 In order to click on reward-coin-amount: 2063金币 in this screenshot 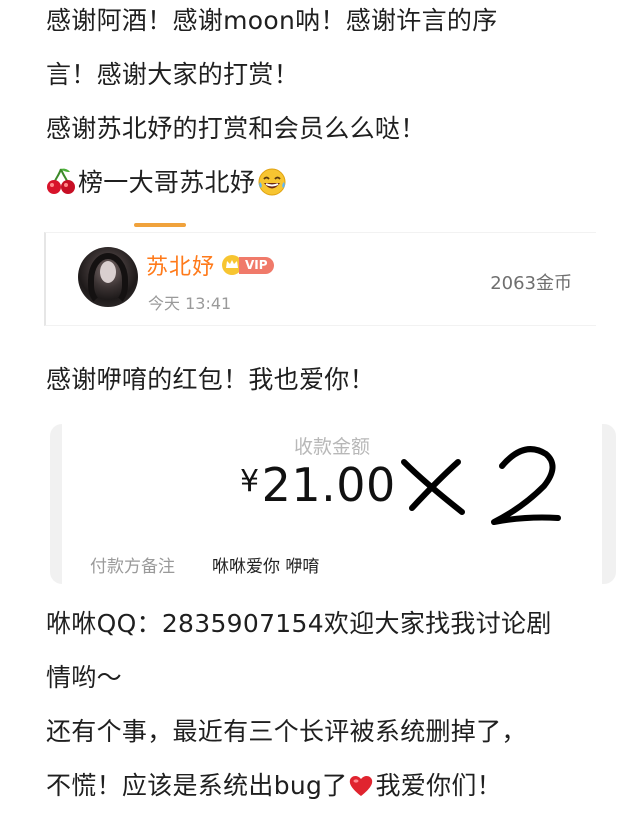, I will do `click(531, 283)`.